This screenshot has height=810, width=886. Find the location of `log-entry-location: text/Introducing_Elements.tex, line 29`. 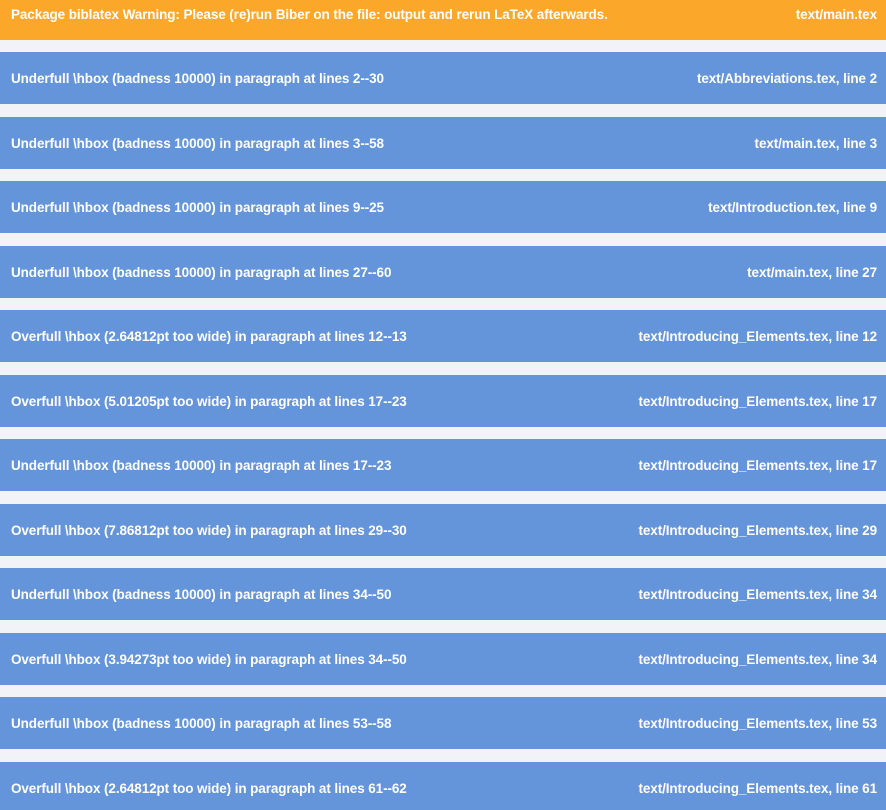

log-entry-location: text/Introducing_Elements.tex, line 29 is located at coordinates (757, 530).